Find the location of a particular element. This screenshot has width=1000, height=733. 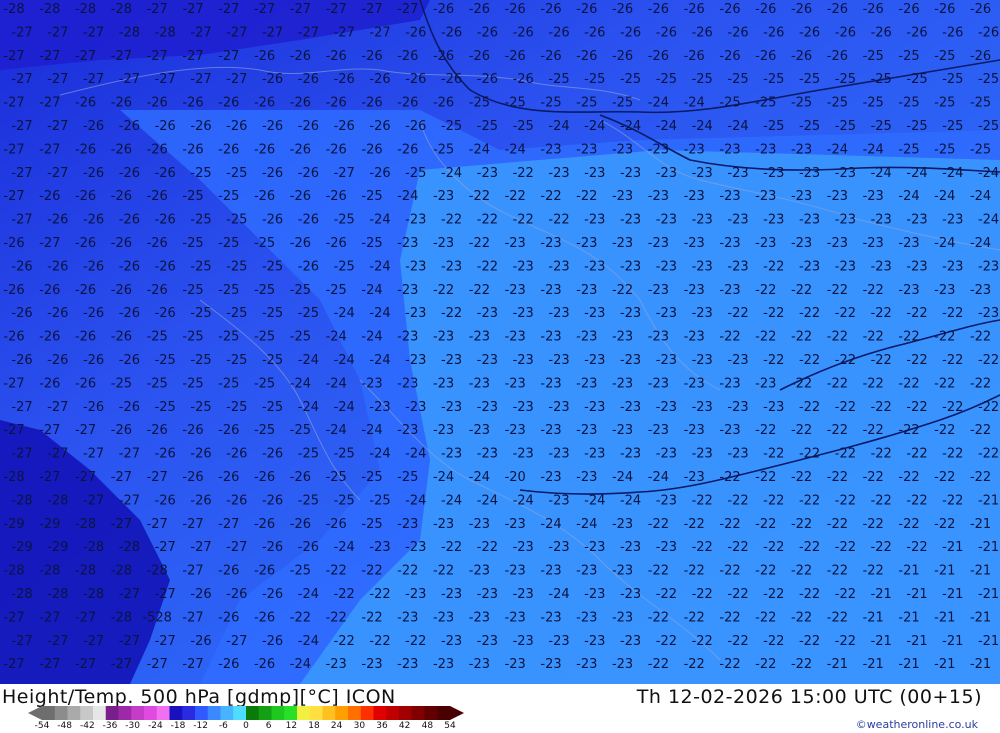

temperature-label: -28 is located at coordinates (49, 9).